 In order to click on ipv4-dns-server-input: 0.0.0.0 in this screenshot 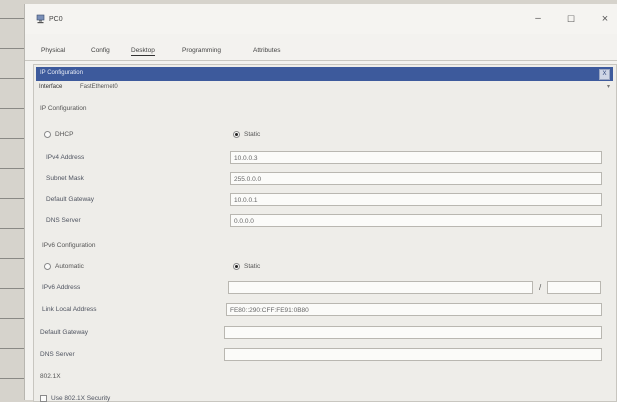, I will do `click(416, 220)`.